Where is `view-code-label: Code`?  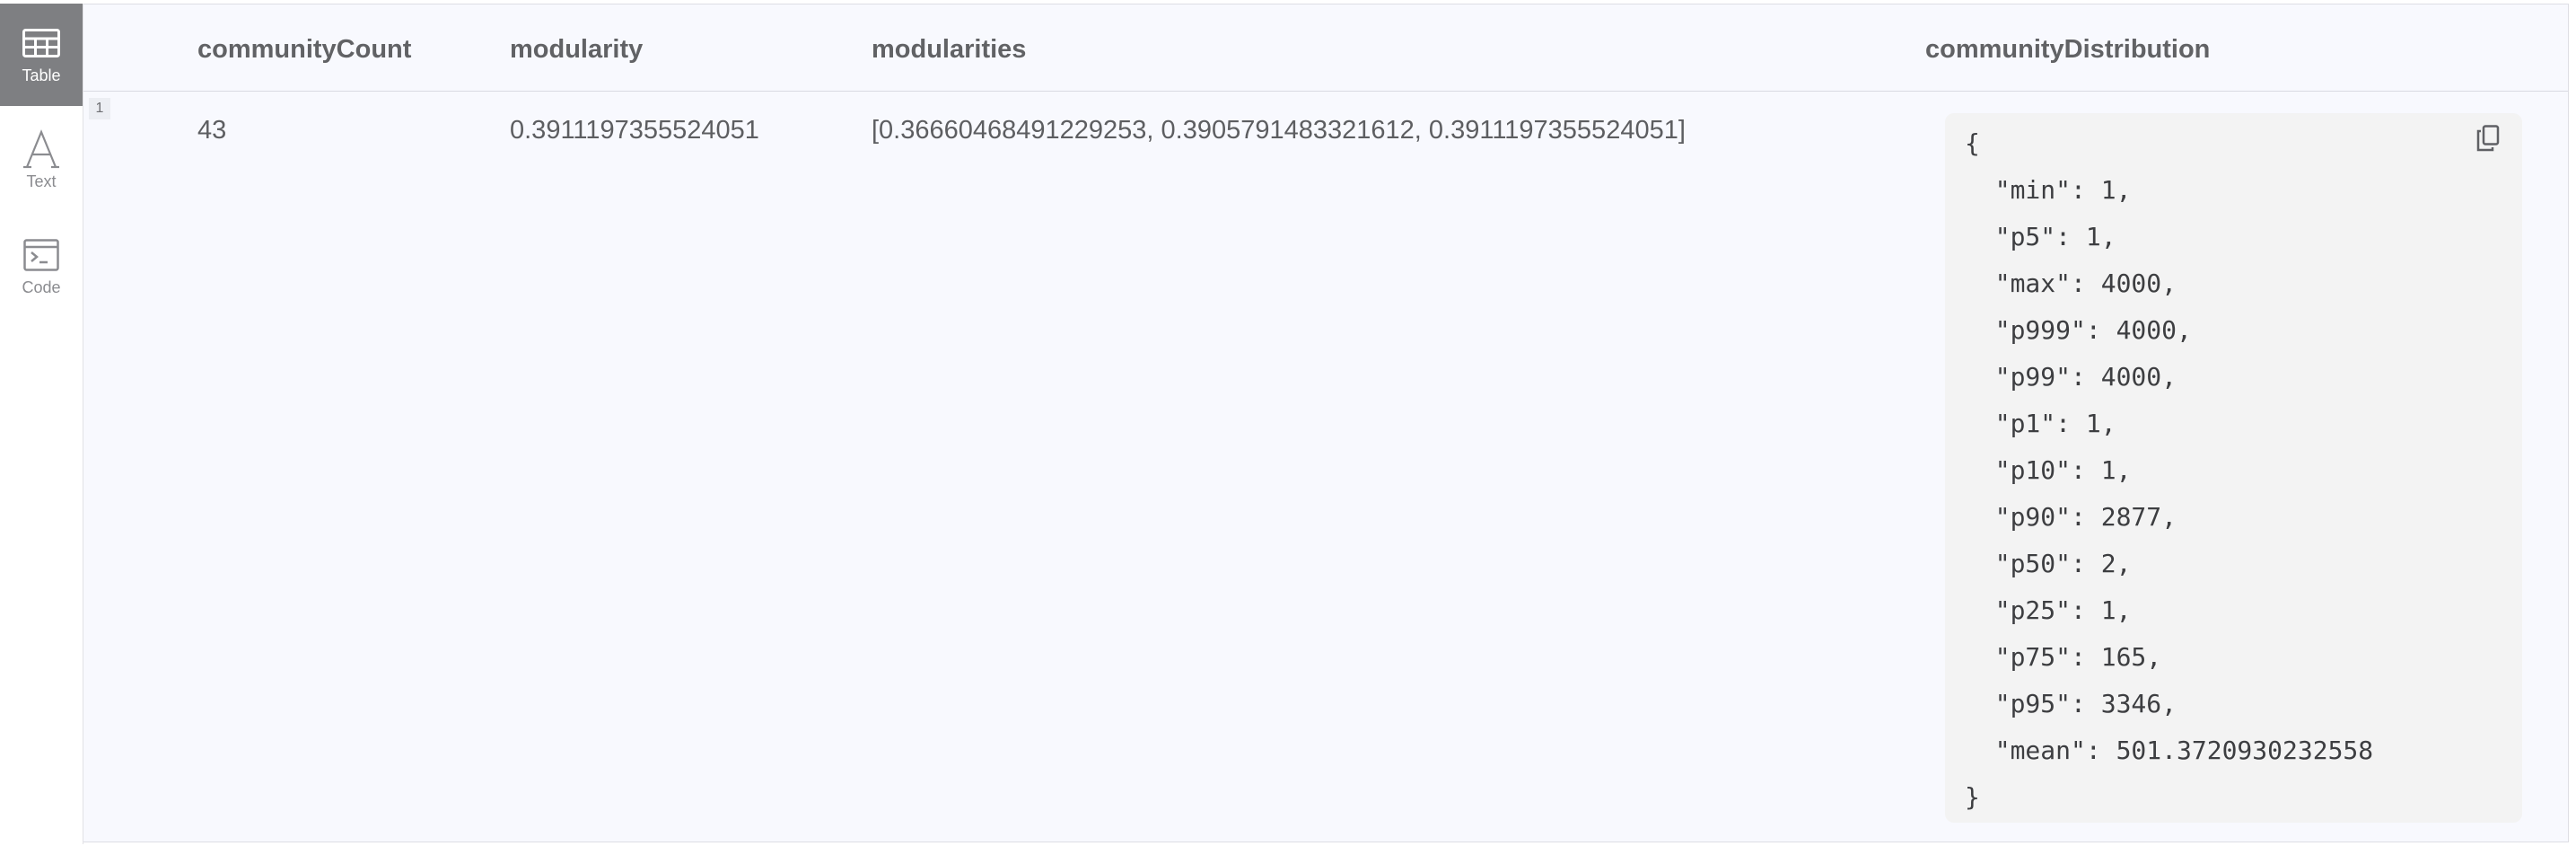 view-code-label: Code is located at coordinates (41, 287).